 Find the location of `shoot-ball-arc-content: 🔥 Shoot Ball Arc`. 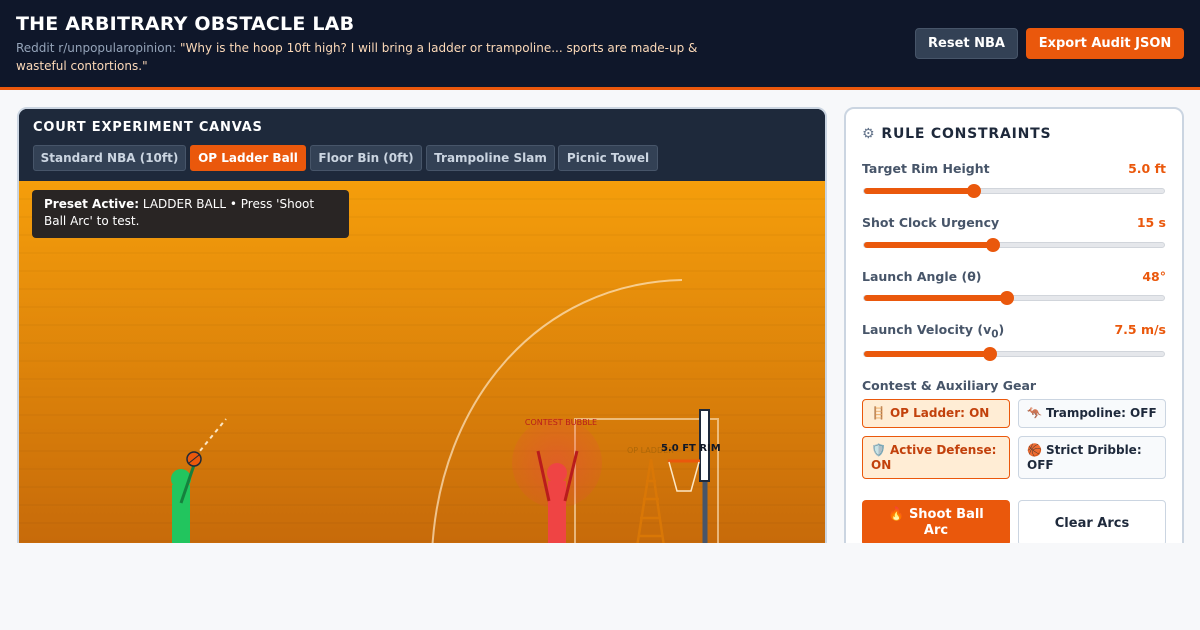

shoot-ball-arc-content: 🔥 Shoot Ball Arc is located at coordinates (936, 523).